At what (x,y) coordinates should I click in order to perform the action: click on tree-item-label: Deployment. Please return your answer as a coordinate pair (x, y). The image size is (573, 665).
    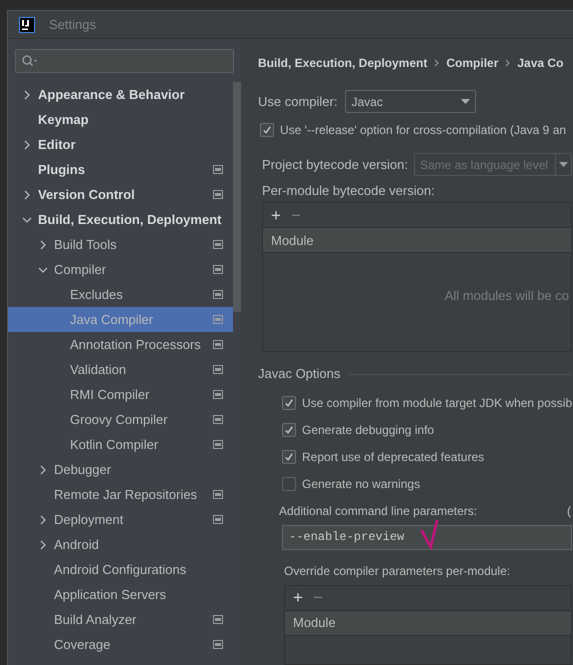
    Looking at the image, I should click on (89, 519).